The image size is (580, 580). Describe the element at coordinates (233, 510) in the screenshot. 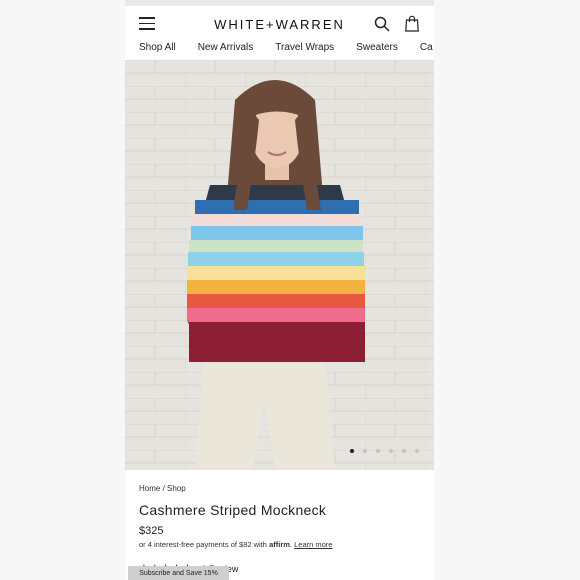

I see `product-title: Cashmere Striped Mockneck` at that location.